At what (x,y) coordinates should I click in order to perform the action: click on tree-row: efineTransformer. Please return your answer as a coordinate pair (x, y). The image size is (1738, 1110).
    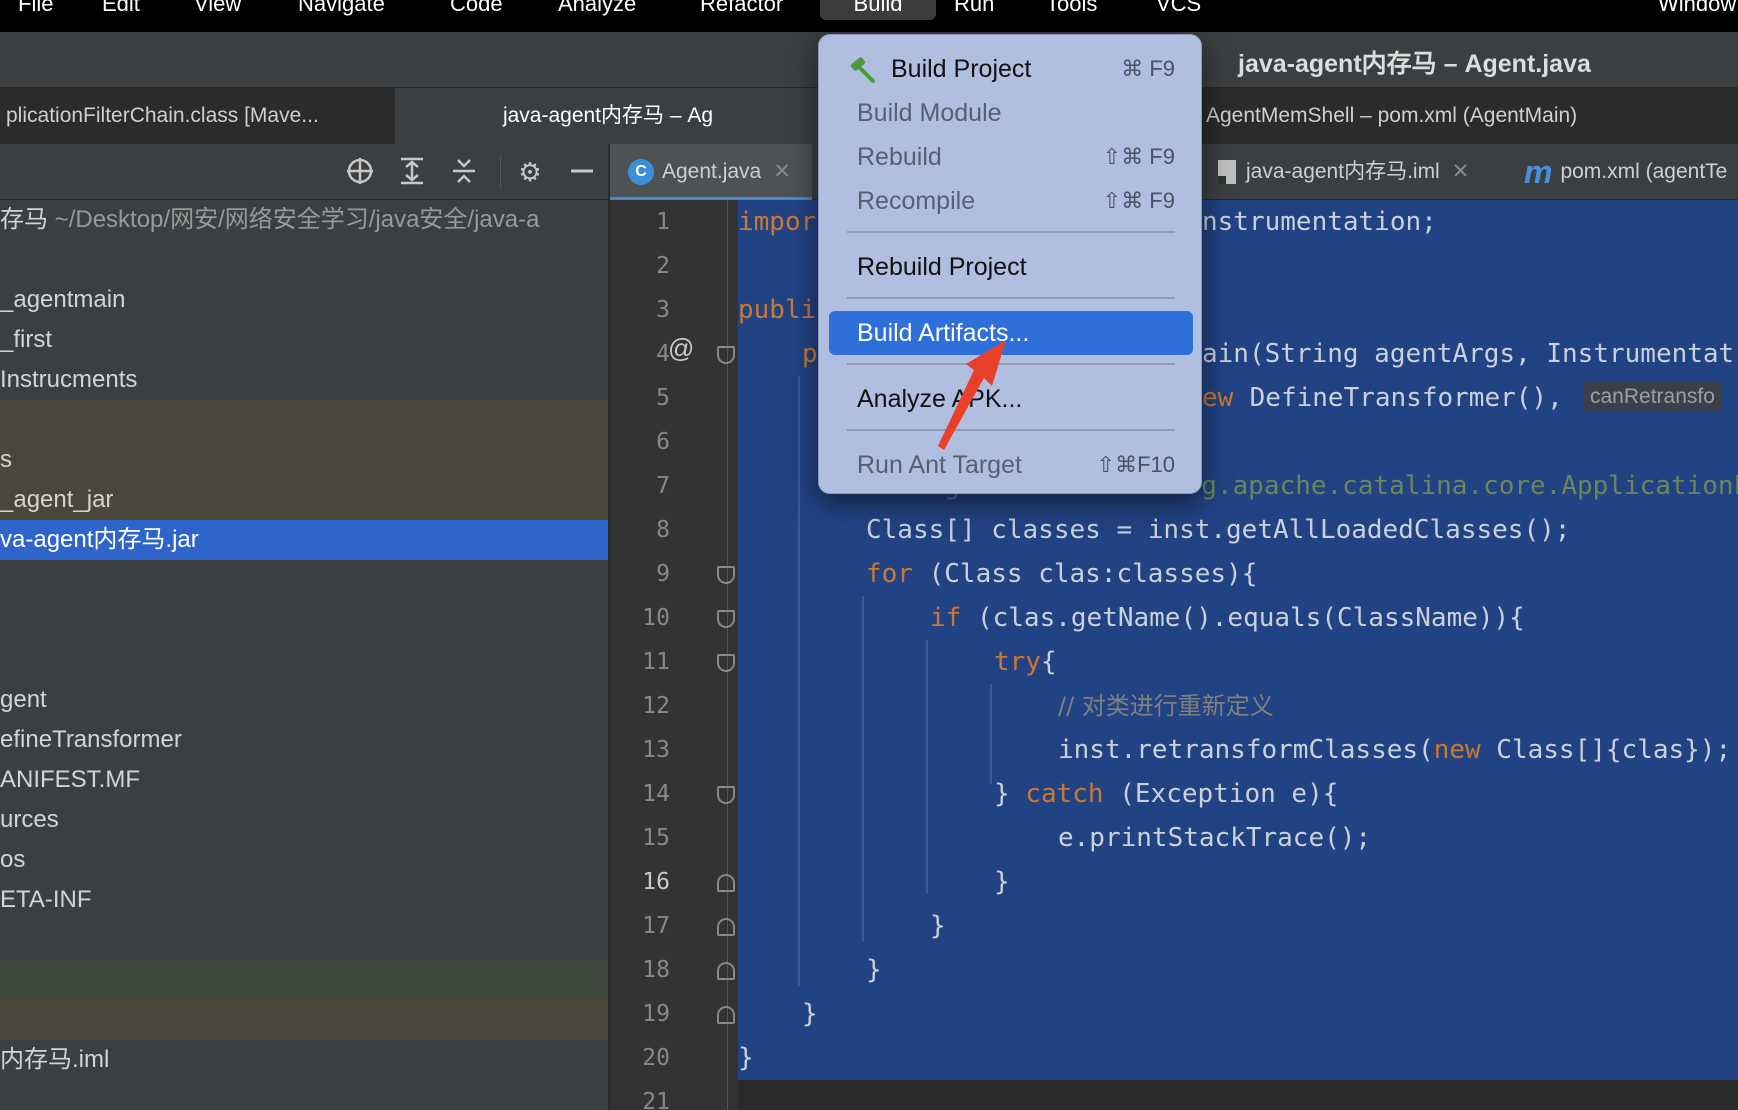
    Looking at the image, I should click on (304, 740).